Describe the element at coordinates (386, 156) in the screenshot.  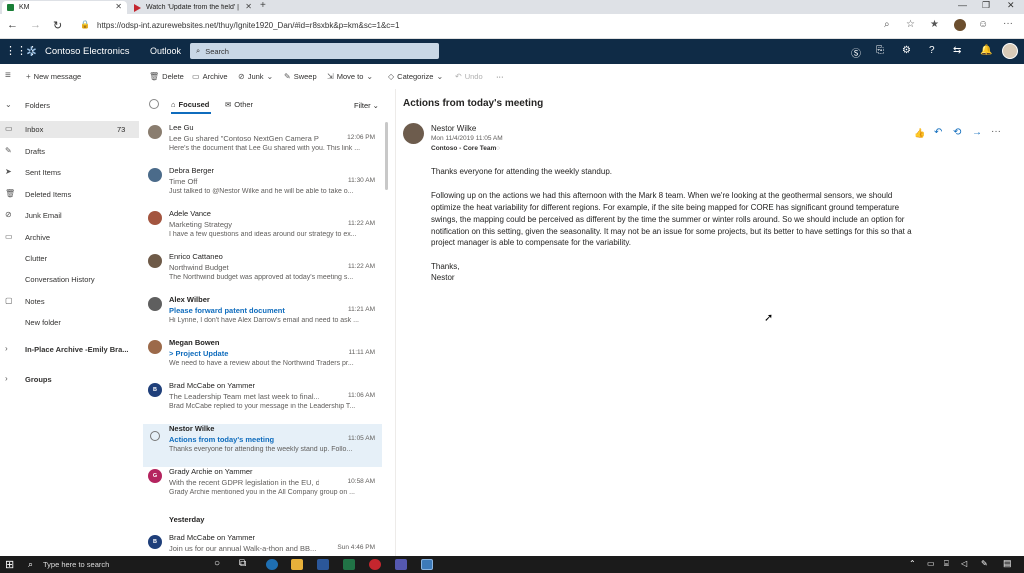
I see `message-list-scrollbar` at that location.